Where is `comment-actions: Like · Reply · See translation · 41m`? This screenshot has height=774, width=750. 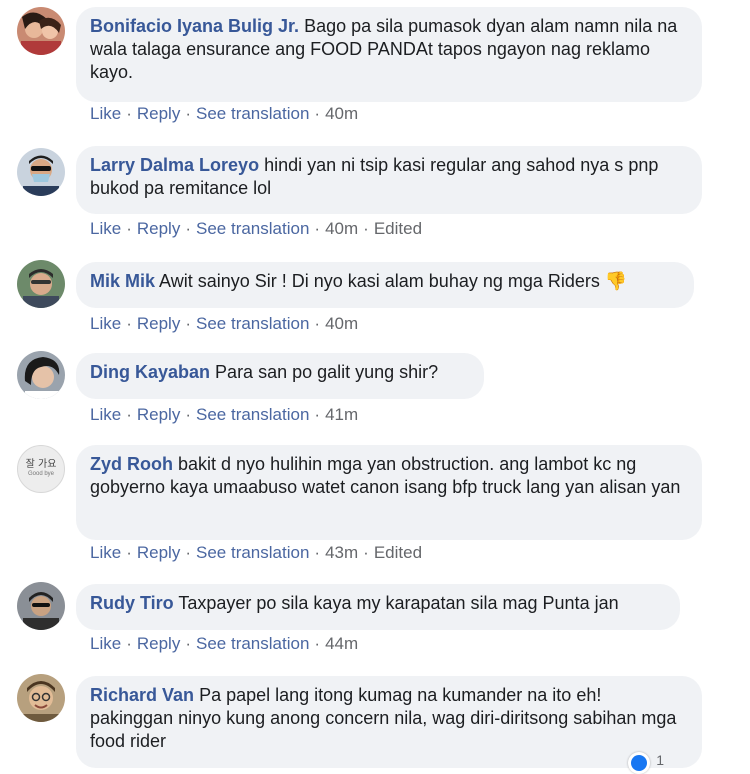 comment-actions: Like · Reply · See translation · 41m is located at coordinates (224, 415).